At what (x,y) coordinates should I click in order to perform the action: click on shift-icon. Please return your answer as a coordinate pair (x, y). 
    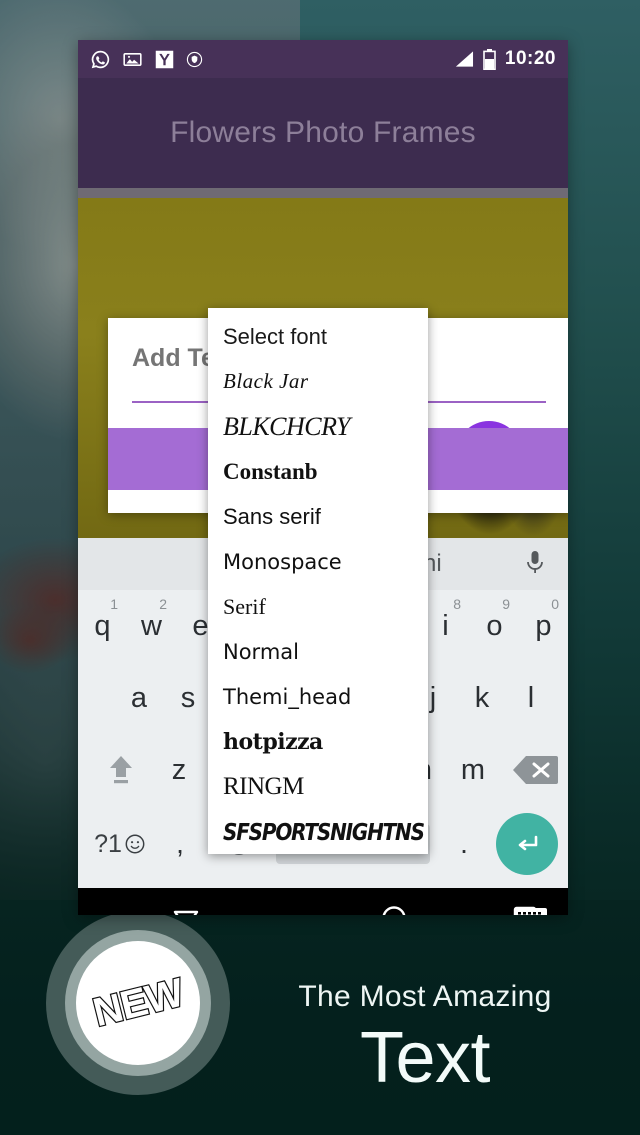
    Looking at the image, I should click on (121, 770).